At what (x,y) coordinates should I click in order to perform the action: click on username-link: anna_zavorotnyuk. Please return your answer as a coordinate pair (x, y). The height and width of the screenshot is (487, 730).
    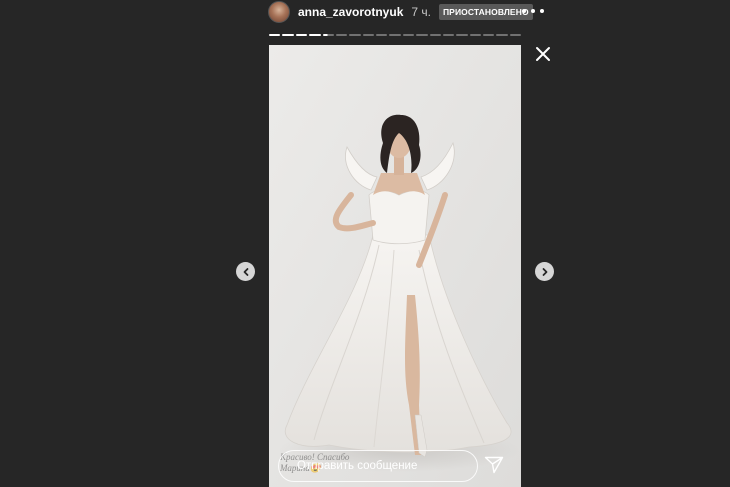
    Looking at the image, I should click on (350, 12).